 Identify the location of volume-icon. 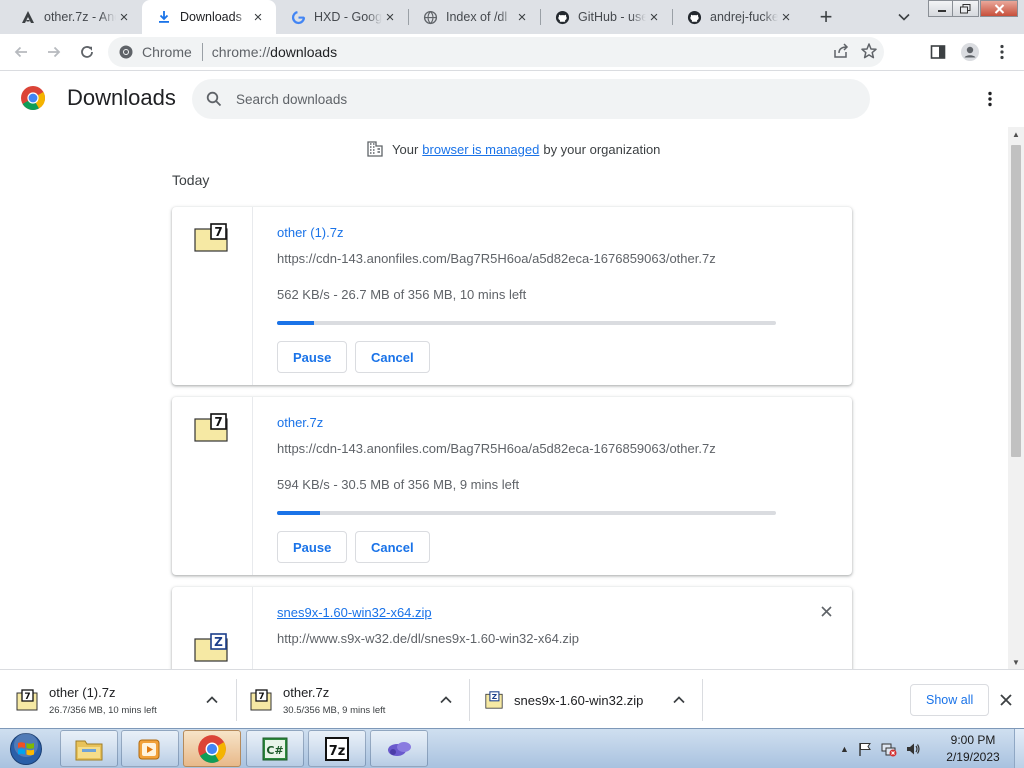
(913, 749).